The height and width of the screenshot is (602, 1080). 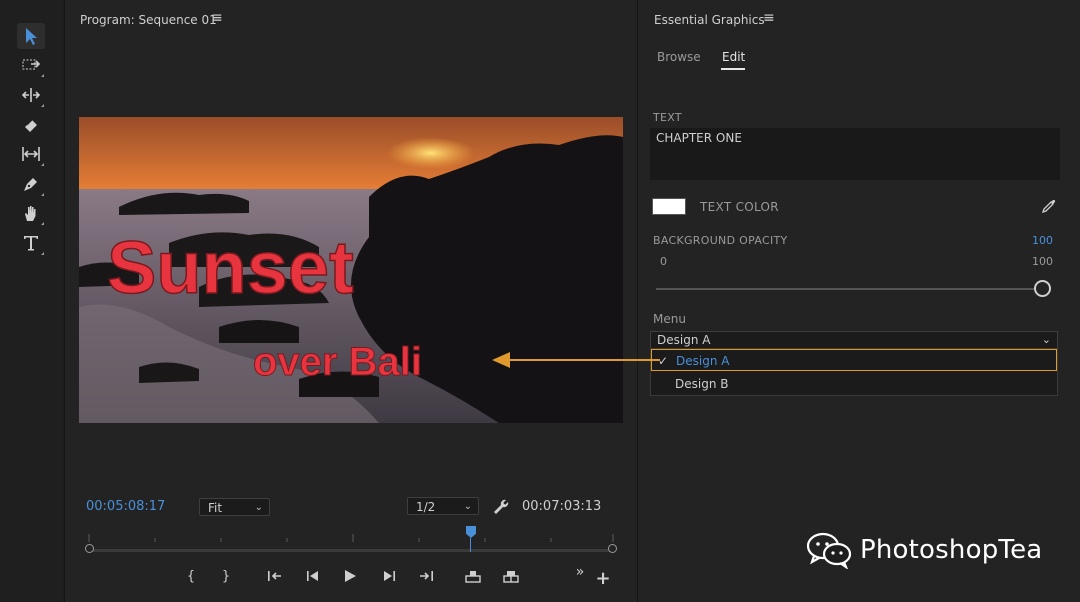 What do you see at coordinates (148, 20) in the screenshot?
I see `program-panel-title: Program: Sequence 01` at bounding box center [148, 20].